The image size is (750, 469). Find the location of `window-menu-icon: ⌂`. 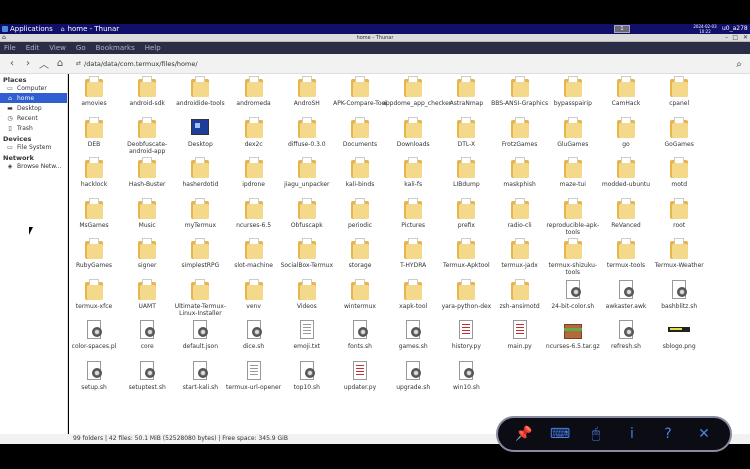

window-menu-icon: ⌂ is located at coordinates (4, 38).